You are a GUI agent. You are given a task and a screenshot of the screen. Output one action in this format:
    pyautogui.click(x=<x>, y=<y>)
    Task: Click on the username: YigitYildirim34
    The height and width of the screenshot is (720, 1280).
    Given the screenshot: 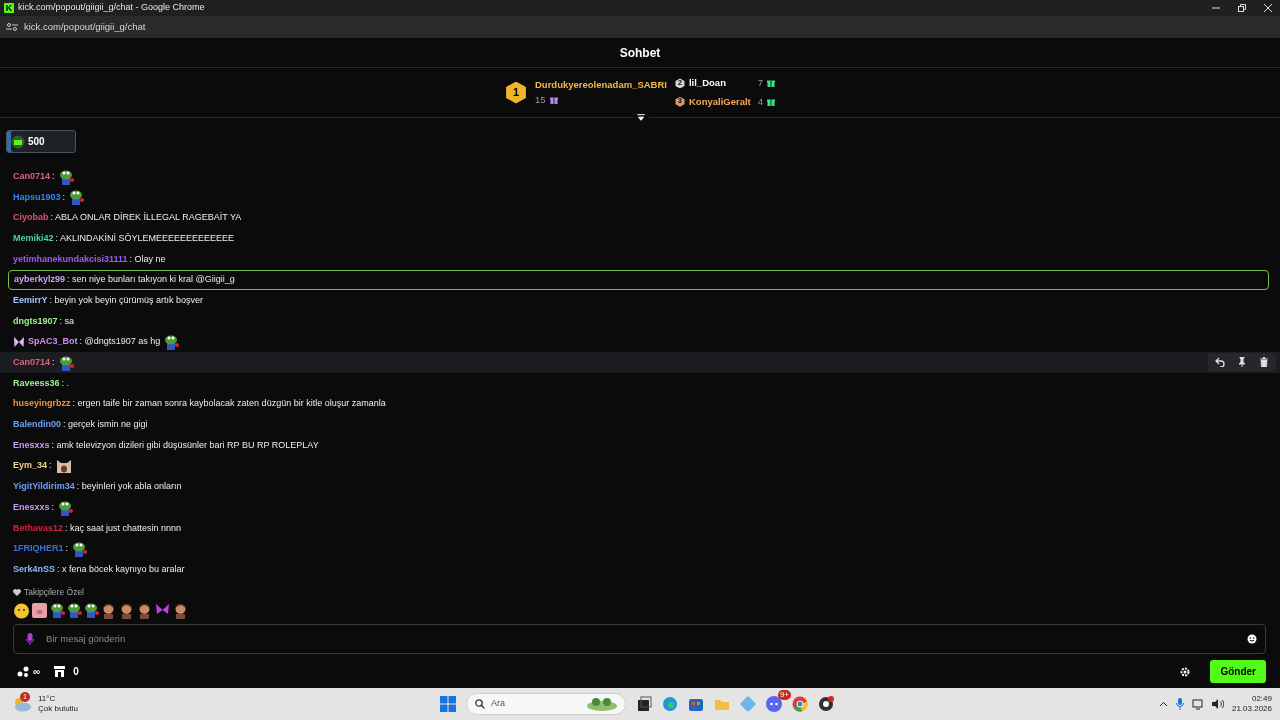 What is the action you would take?
    pyautogui.click(x=44, y=487)
    